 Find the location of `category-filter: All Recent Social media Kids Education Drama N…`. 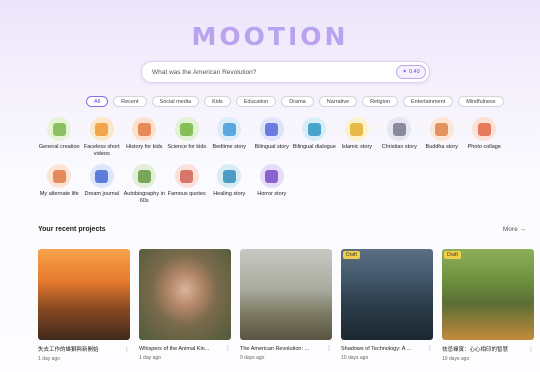

category-filter: All Recent Social media Kids Education Drama N… is located at coordinates (295, 101).